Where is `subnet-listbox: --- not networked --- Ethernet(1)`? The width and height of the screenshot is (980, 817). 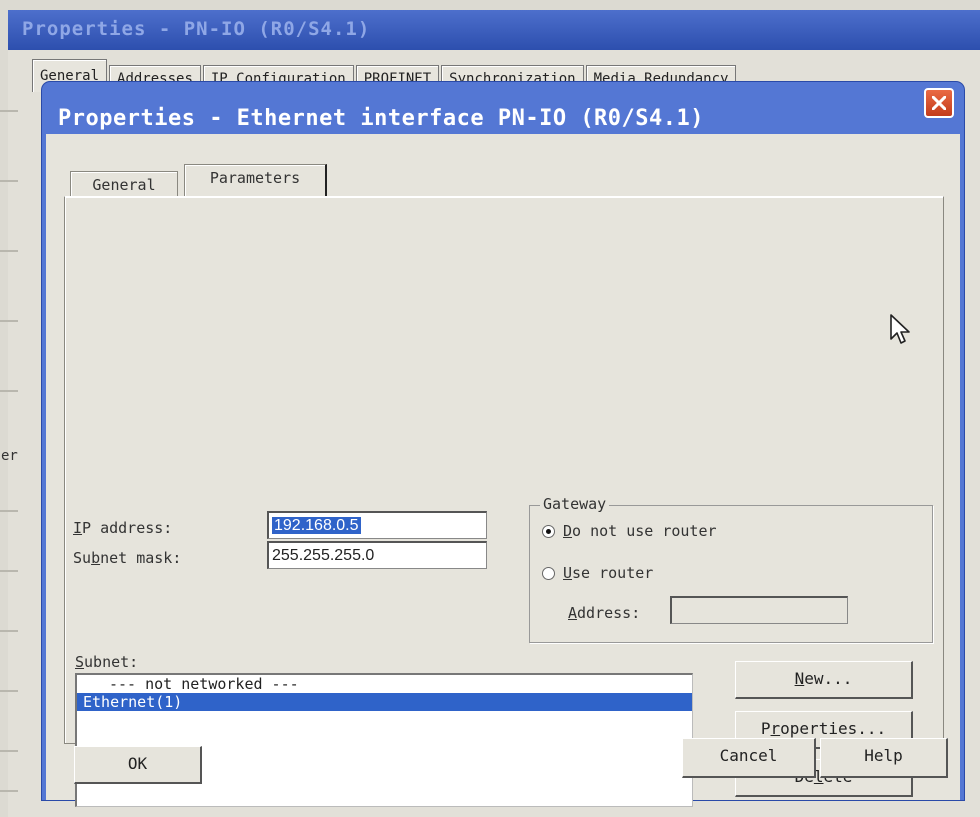
subnet-listbox: --- not networked --- Ethernet(1) is located at coordinates (384, 740).